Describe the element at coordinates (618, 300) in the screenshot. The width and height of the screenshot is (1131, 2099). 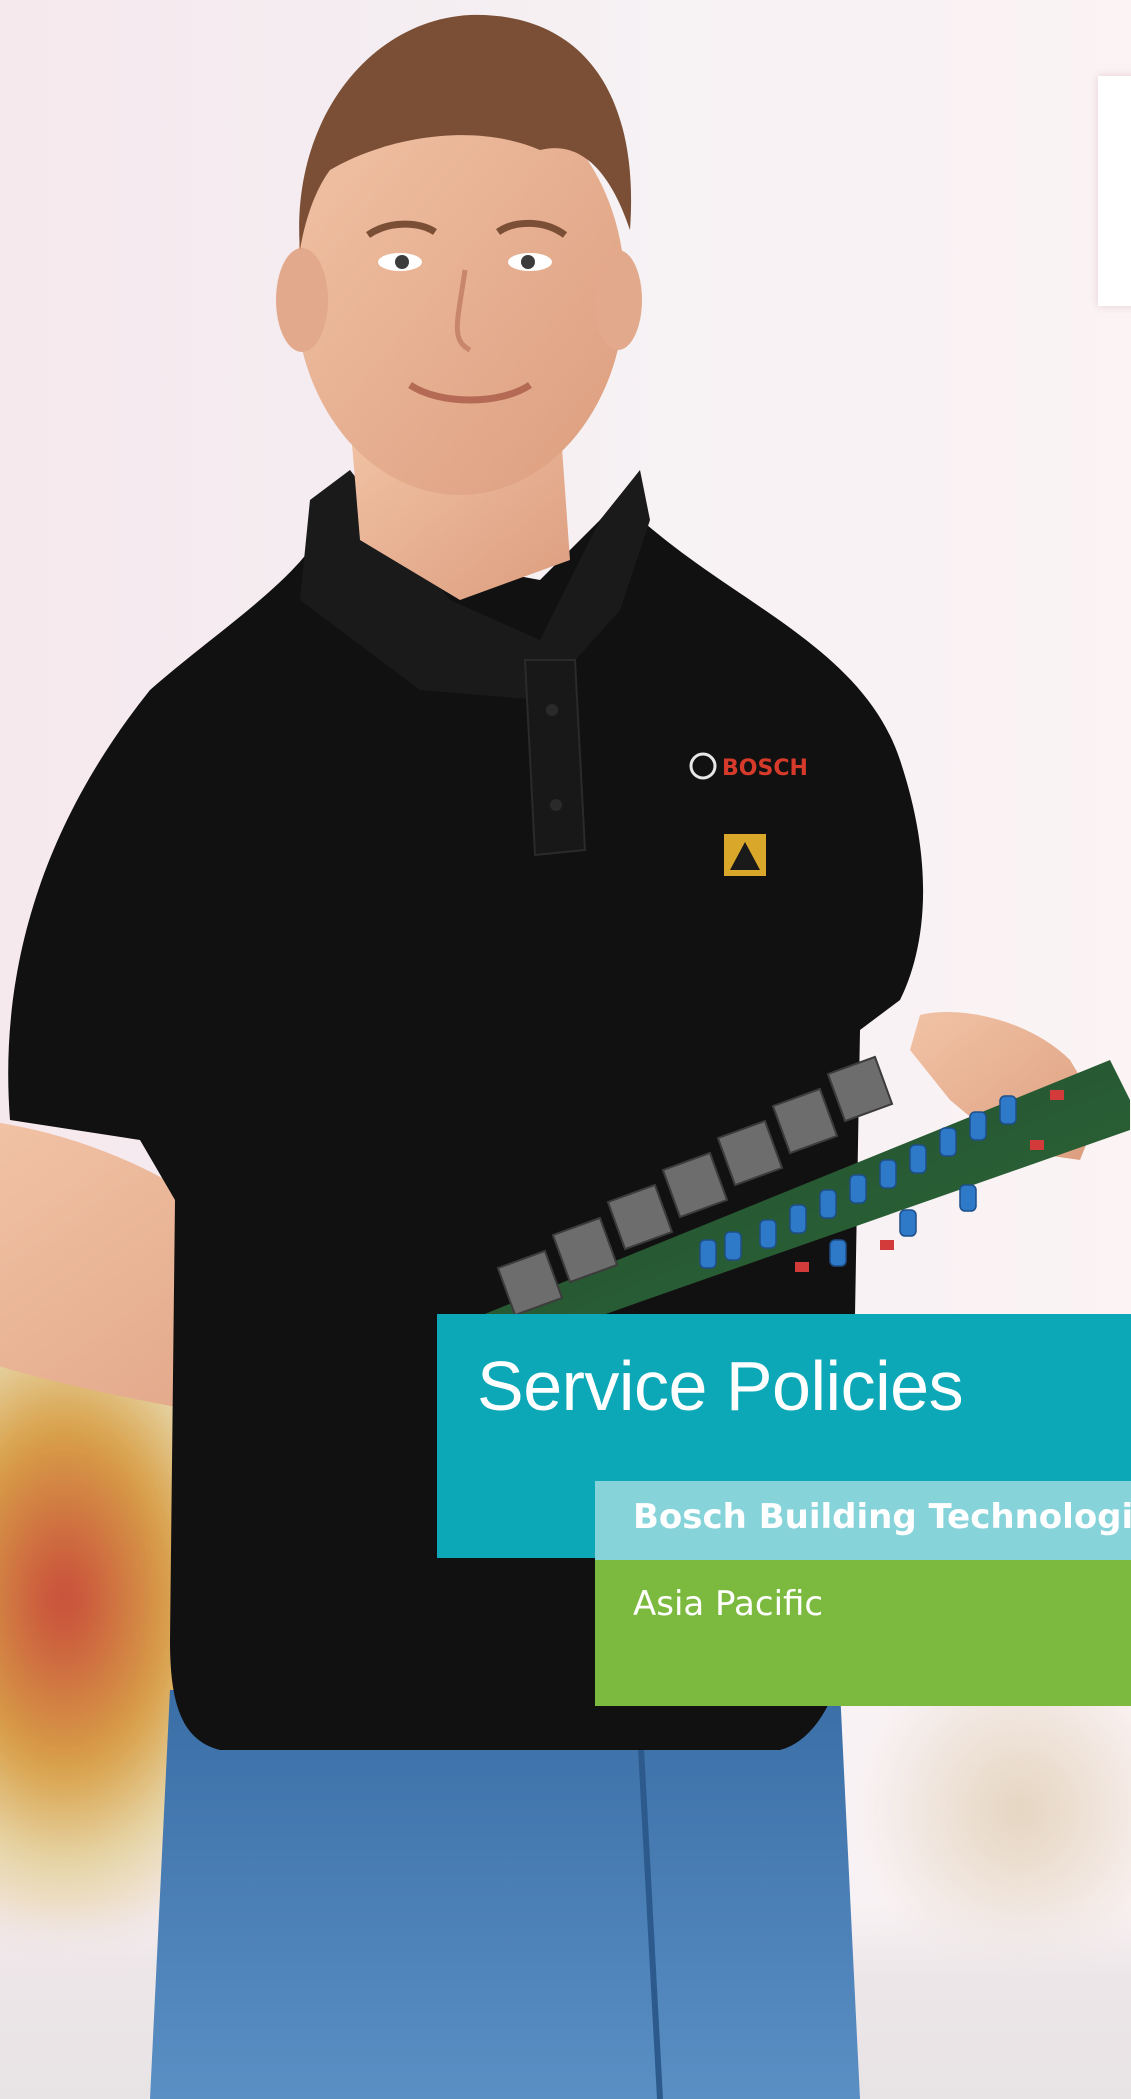
I see `right-ear` at that location.